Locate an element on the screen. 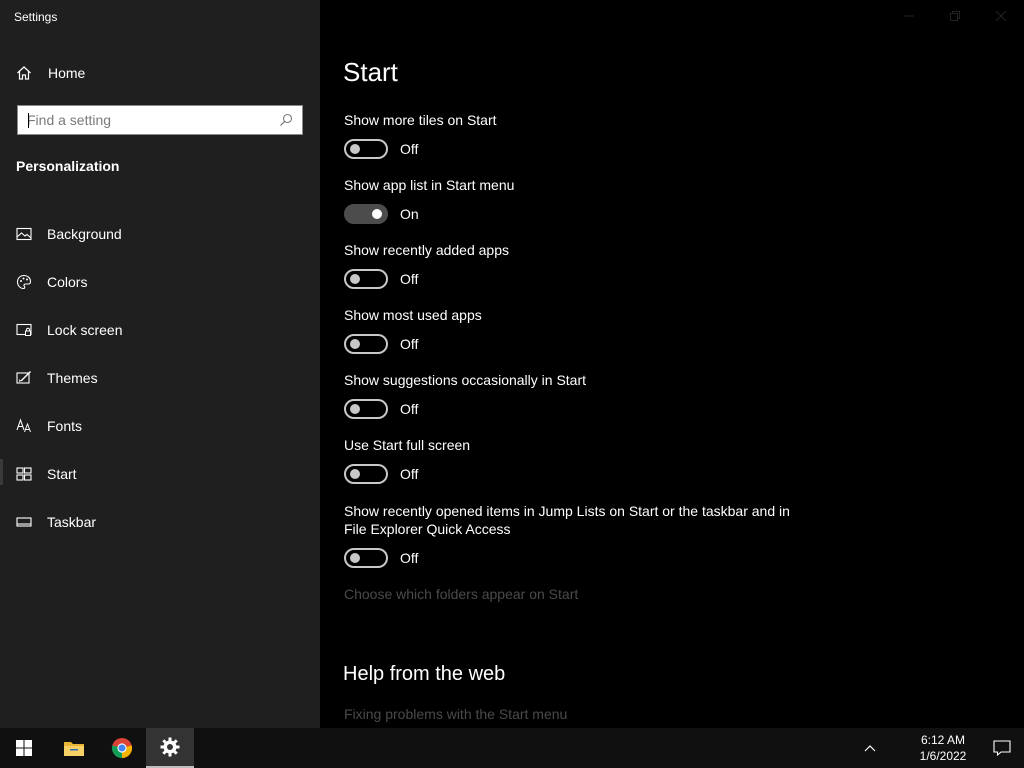  sidebar-item-label: Start is located at coordinates (62, 474).